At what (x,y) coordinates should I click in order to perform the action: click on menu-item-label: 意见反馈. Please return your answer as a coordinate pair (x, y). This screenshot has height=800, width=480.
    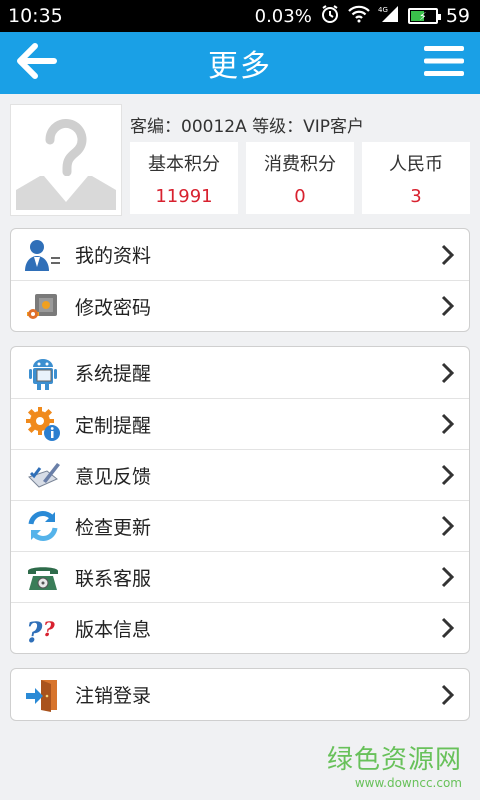
    Looking at the image, I should click on (113, 476).